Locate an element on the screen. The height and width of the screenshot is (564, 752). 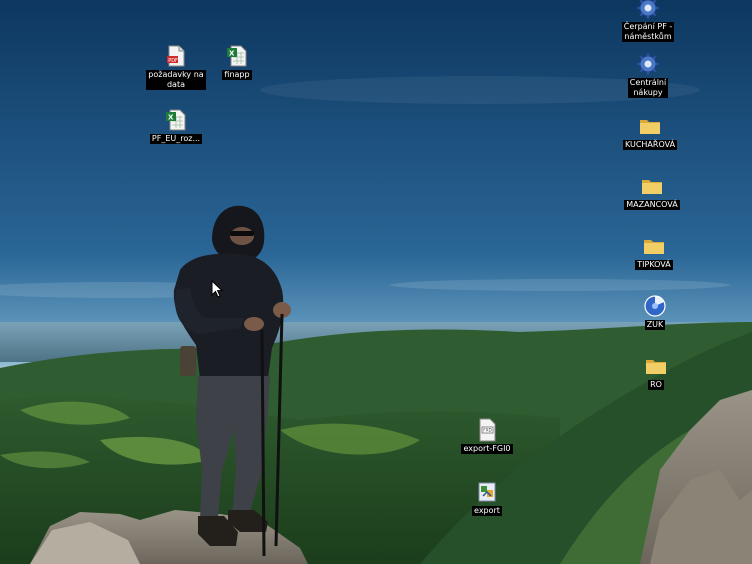
icon-label: ZUK is located at coordinates (655, 325).